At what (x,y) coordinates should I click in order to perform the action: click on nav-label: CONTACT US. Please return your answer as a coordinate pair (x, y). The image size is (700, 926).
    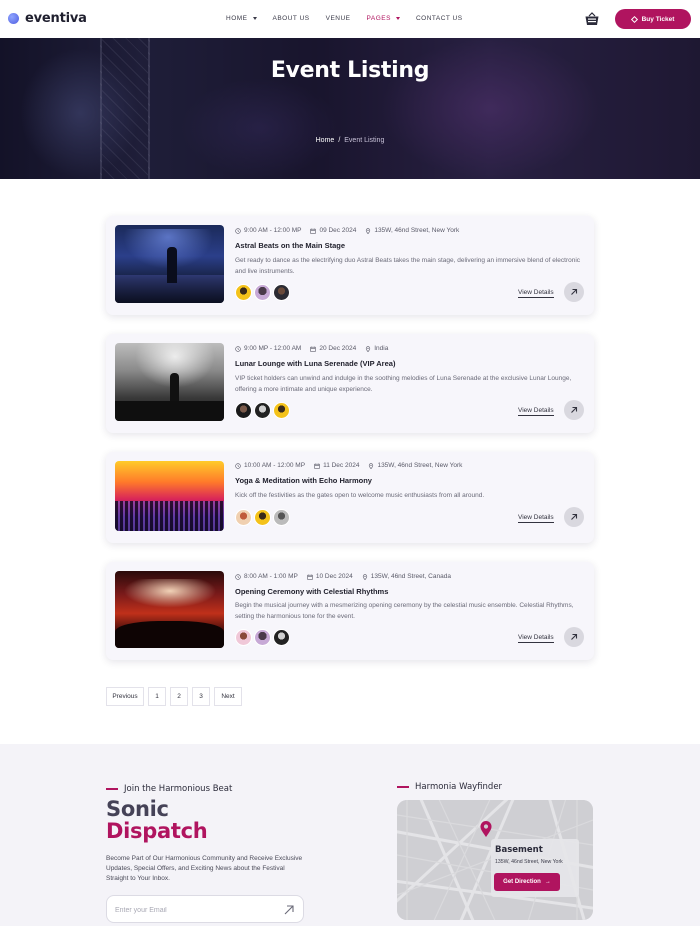
    Looking at the image, I should click on (439, 18).